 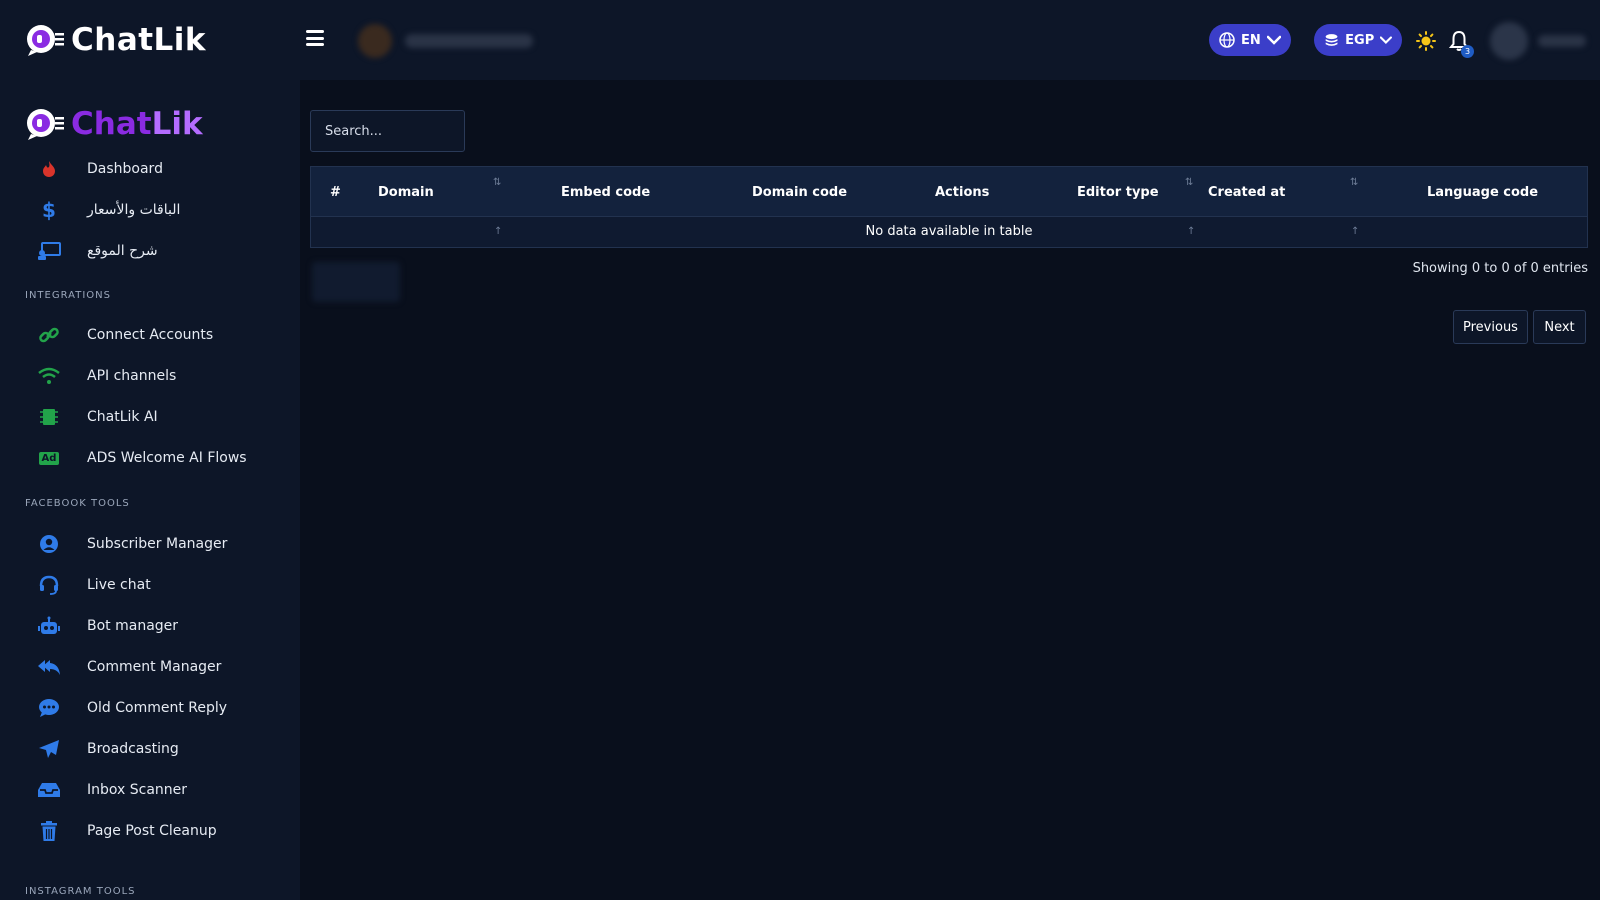 What do you see at coordinates (49, 585) in the screenshot?
I see `headset-icon` at bounding box center [49, 585].